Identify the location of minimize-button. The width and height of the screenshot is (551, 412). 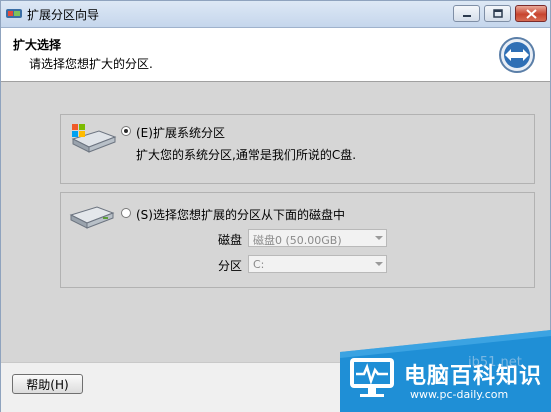
(466, 13).